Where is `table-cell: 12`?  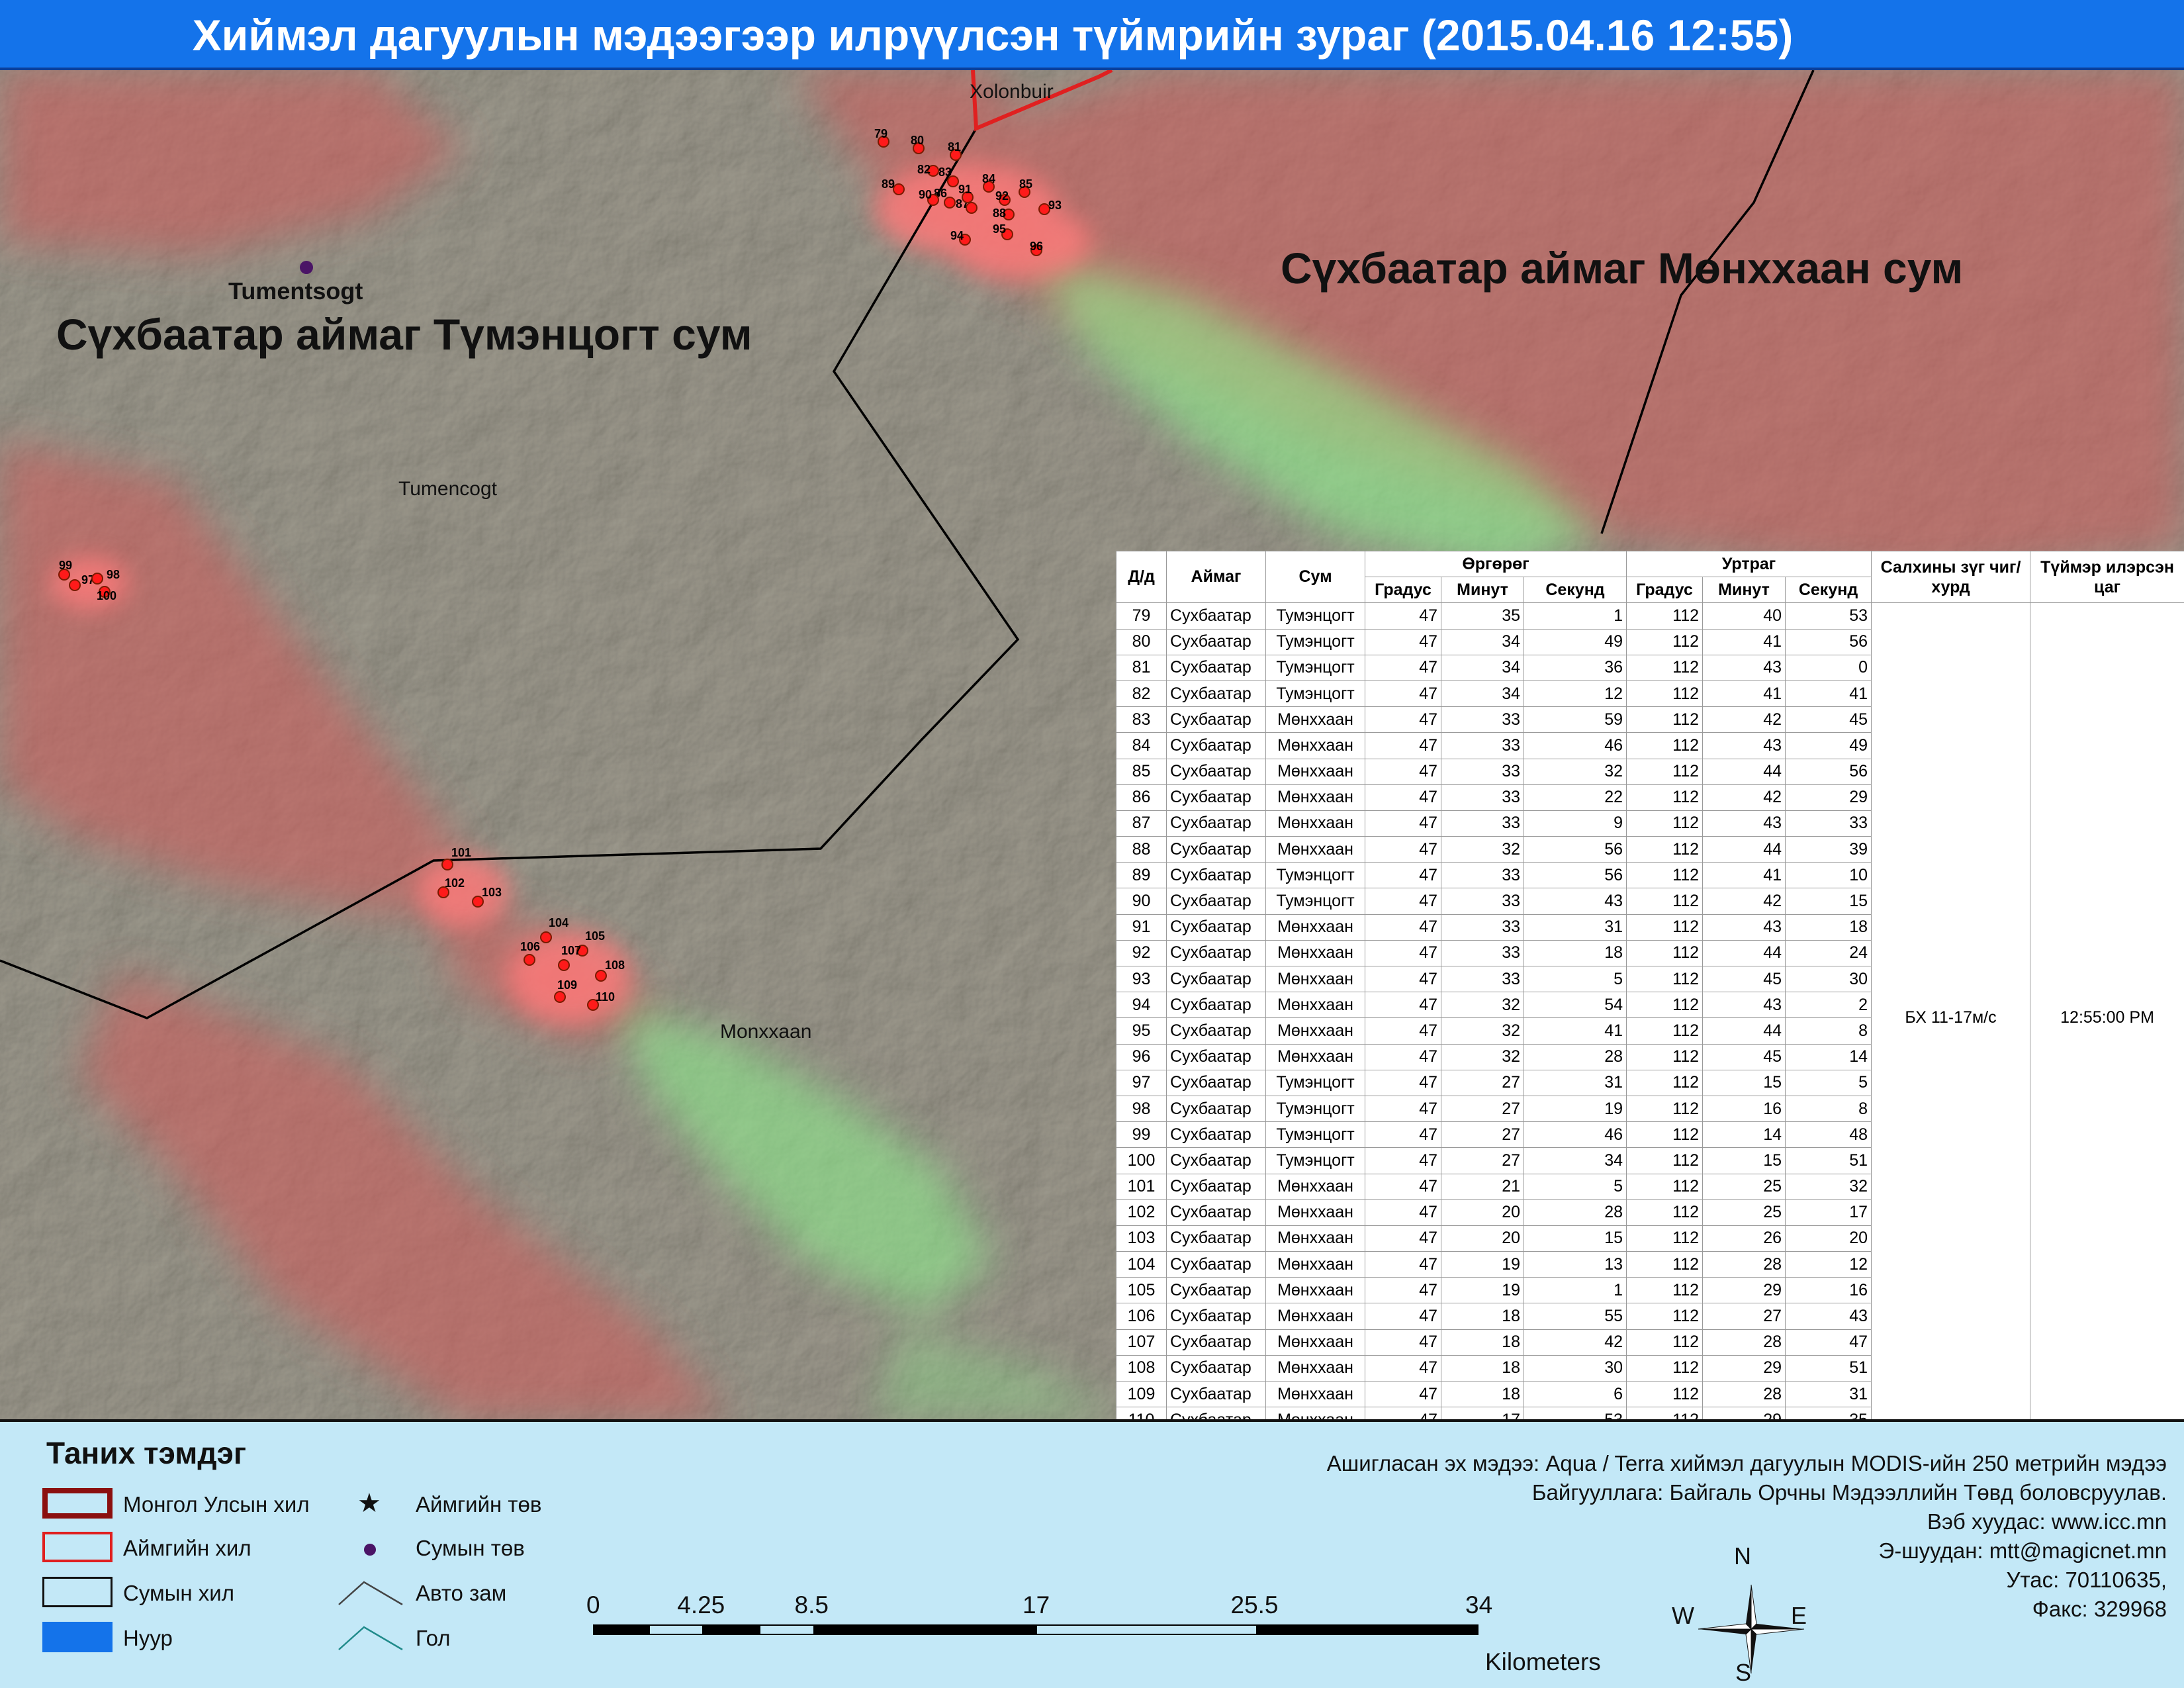 table-cell: 12 is located at coordinates (1575, 694).